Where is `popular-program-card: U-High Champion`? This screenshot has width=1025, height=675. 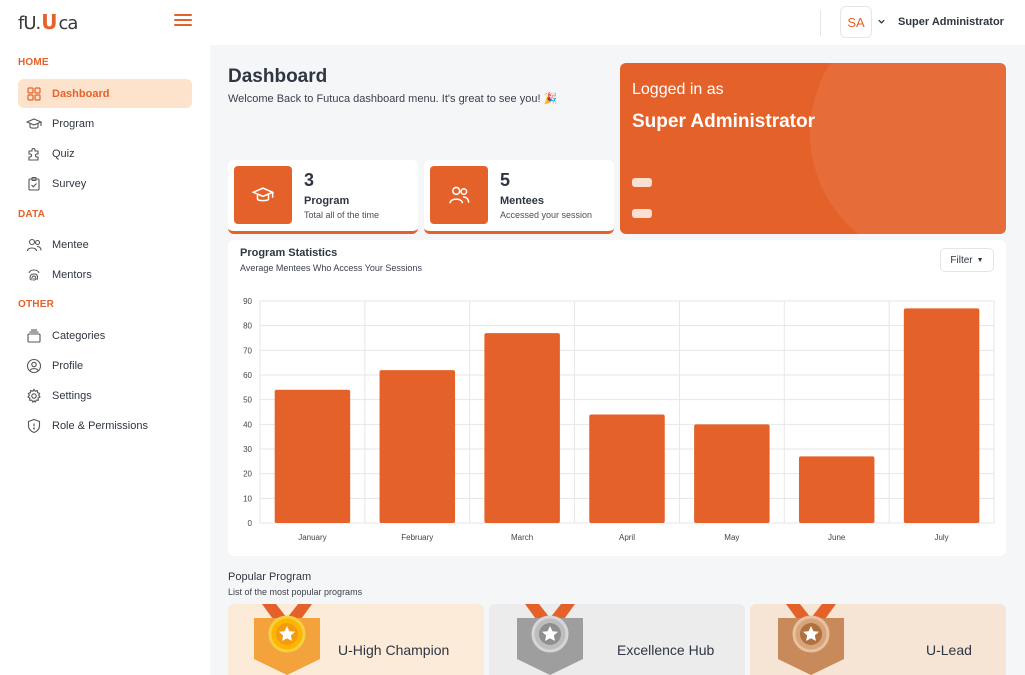 popular-program-card: U-High Champion is located at coordinates (356, 639).